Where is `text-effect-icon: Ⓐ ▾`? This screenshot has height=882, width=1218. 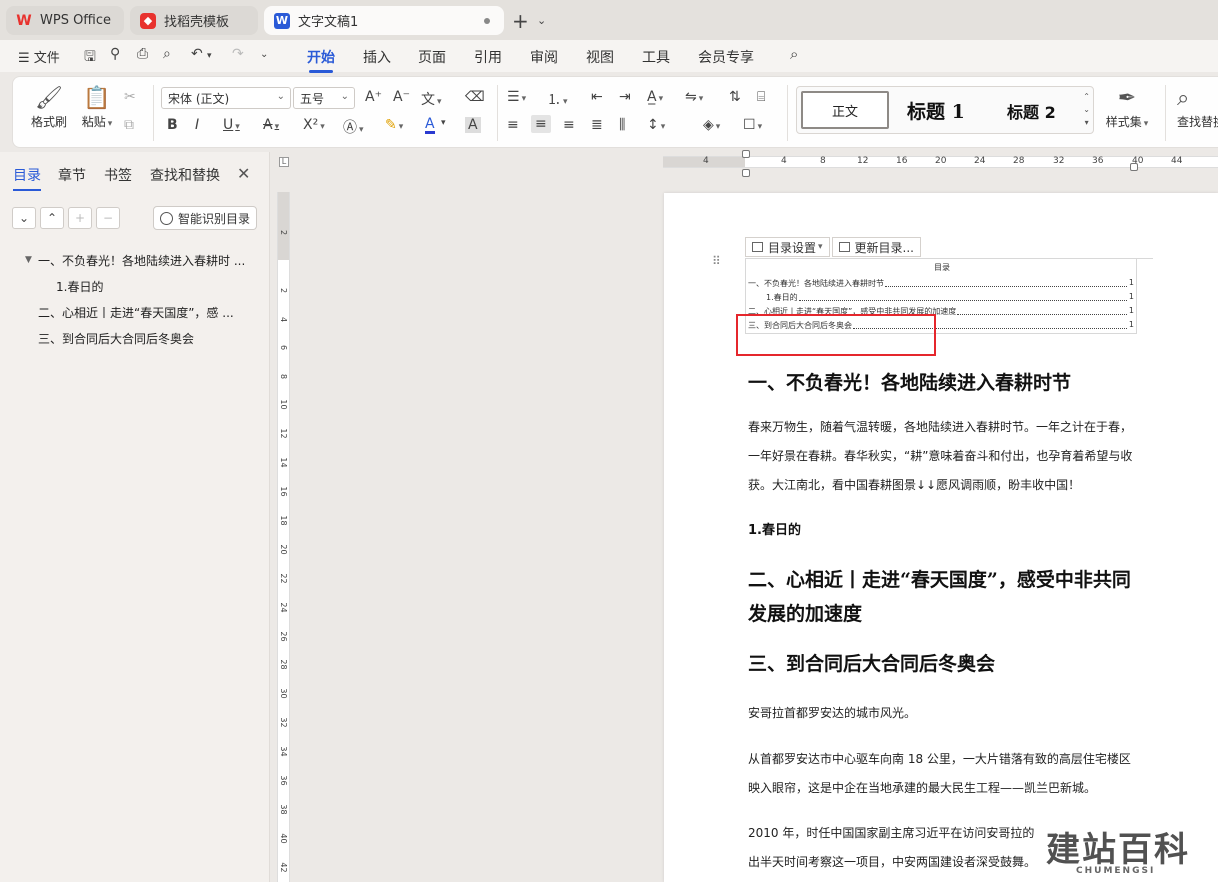 text-effect-icon: Ⓐ ▾ is located at coordinates (353, 127).